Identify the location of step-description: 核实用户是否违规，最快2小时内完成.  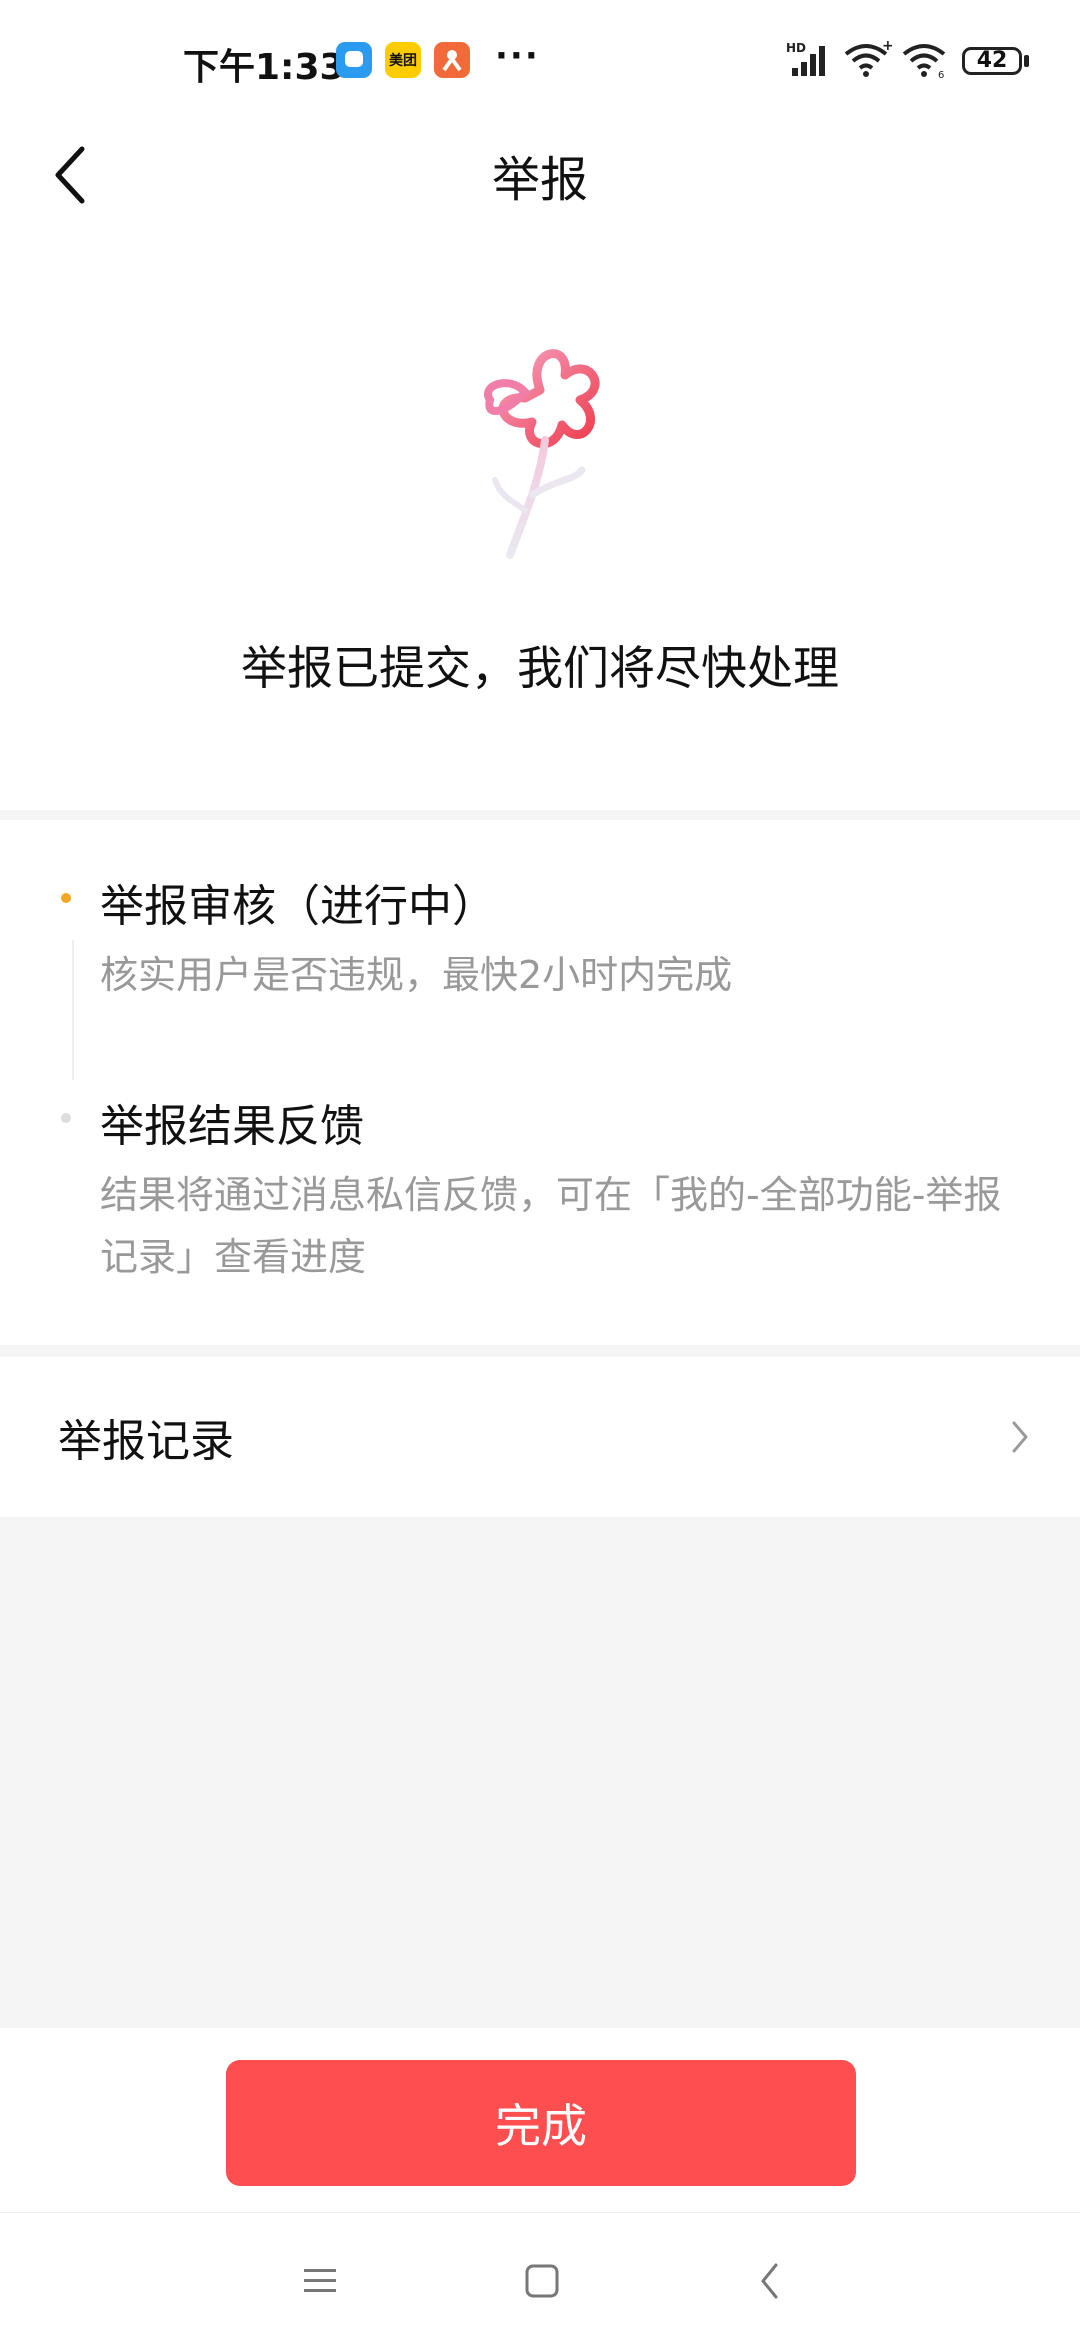
(416, 975).